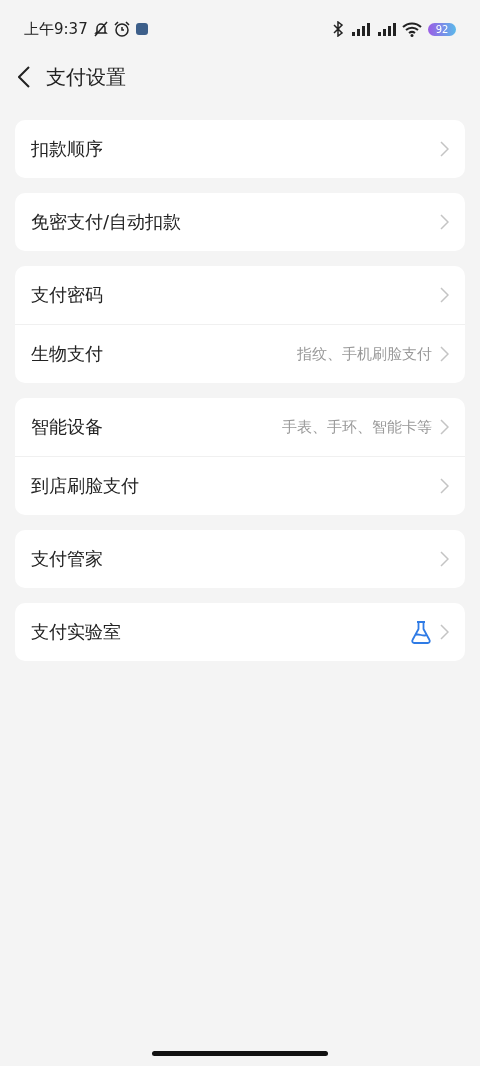  What do you see at coordinates (100, 29) in the screenshot?
I see `bell-off-icon` at bounding box center [100, 29].